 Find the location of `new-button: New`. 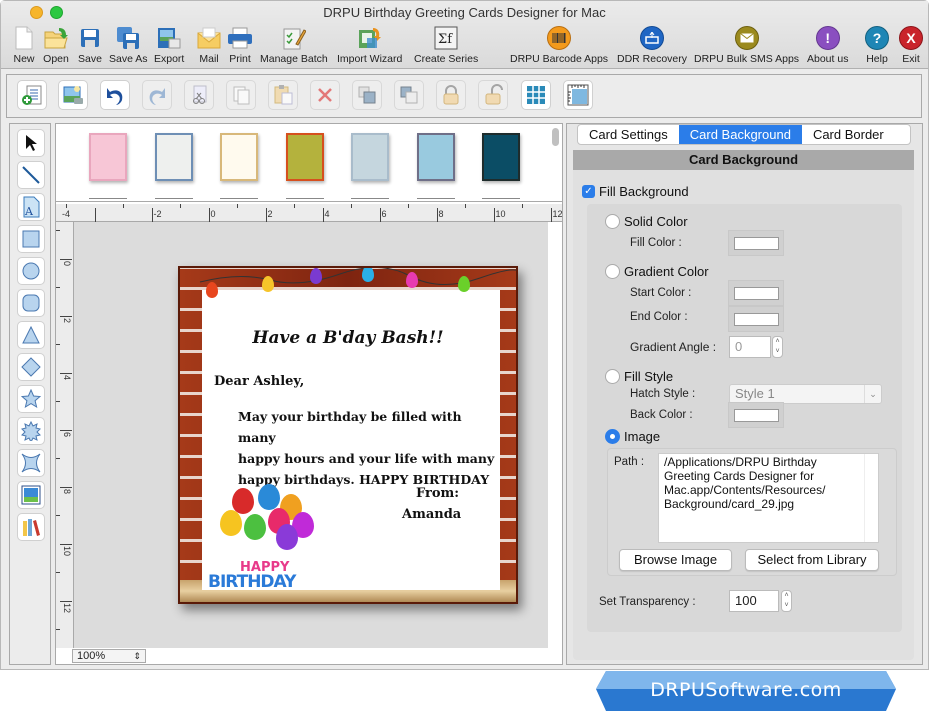

new-button: New is located at coordinates (24, 45).